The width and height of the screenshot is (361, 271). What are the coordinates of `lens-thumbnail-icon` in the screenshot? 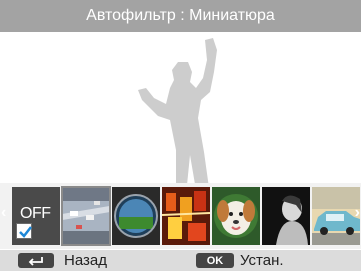 It's located at (136, 216).